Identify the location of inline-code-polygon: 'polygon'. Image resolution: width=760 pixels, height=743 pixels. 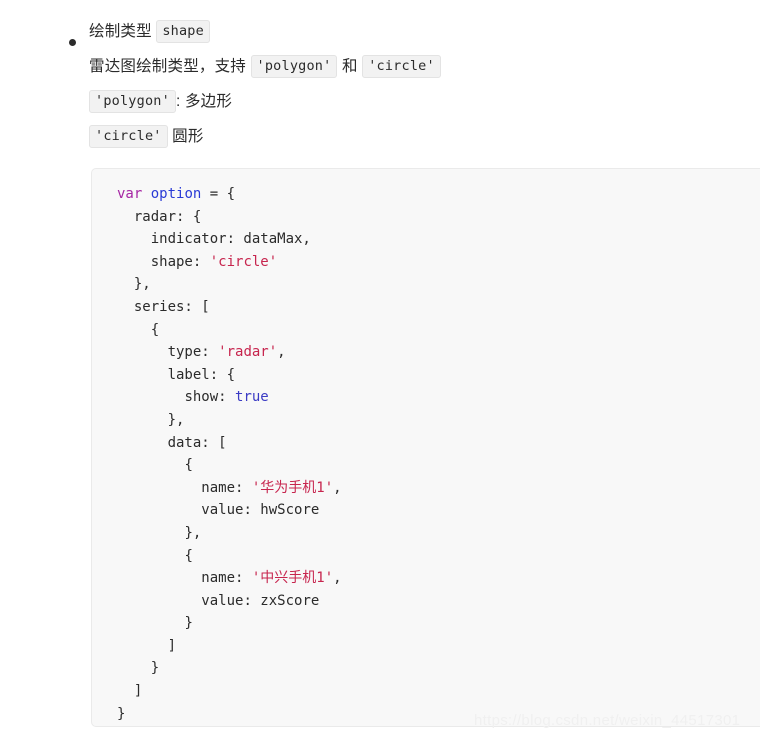
(294, 66).